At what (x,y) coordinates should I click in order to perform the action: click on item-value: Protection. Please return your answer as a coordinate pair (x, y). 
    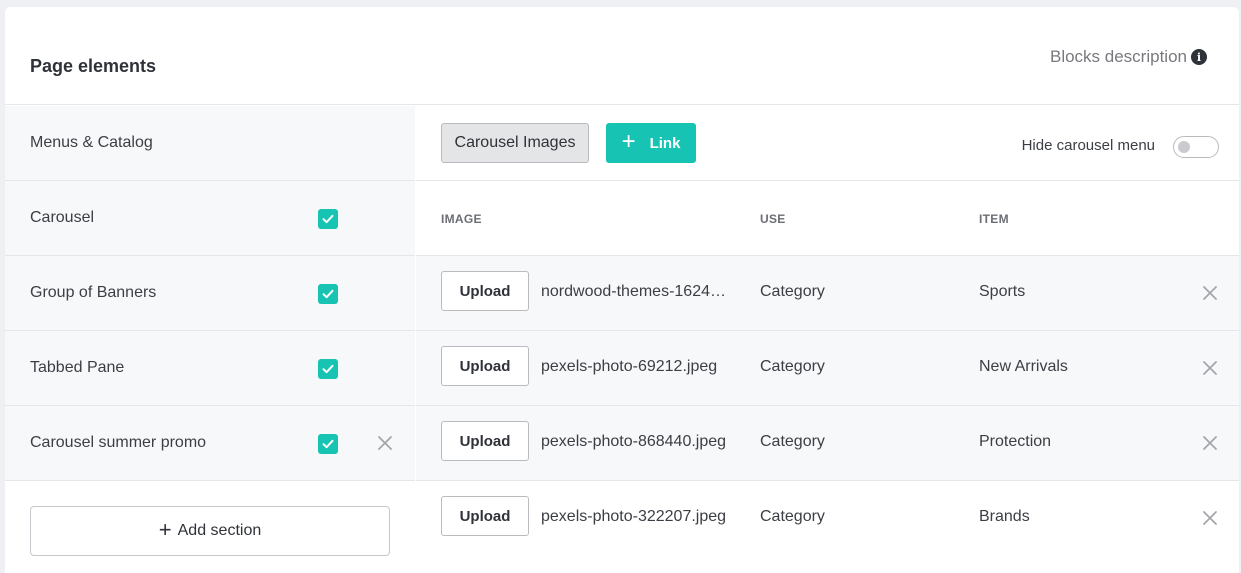
    Looking at the image, I should click on (1015, 441).